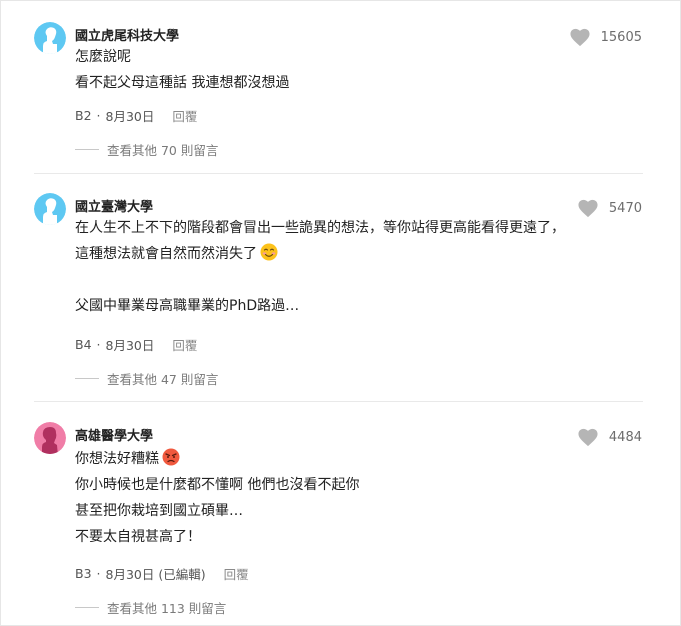  Describe the element at coordinates (167, 608) in the screenshot. I see `view-more-label: 查看其他 113 則留言` at that location.